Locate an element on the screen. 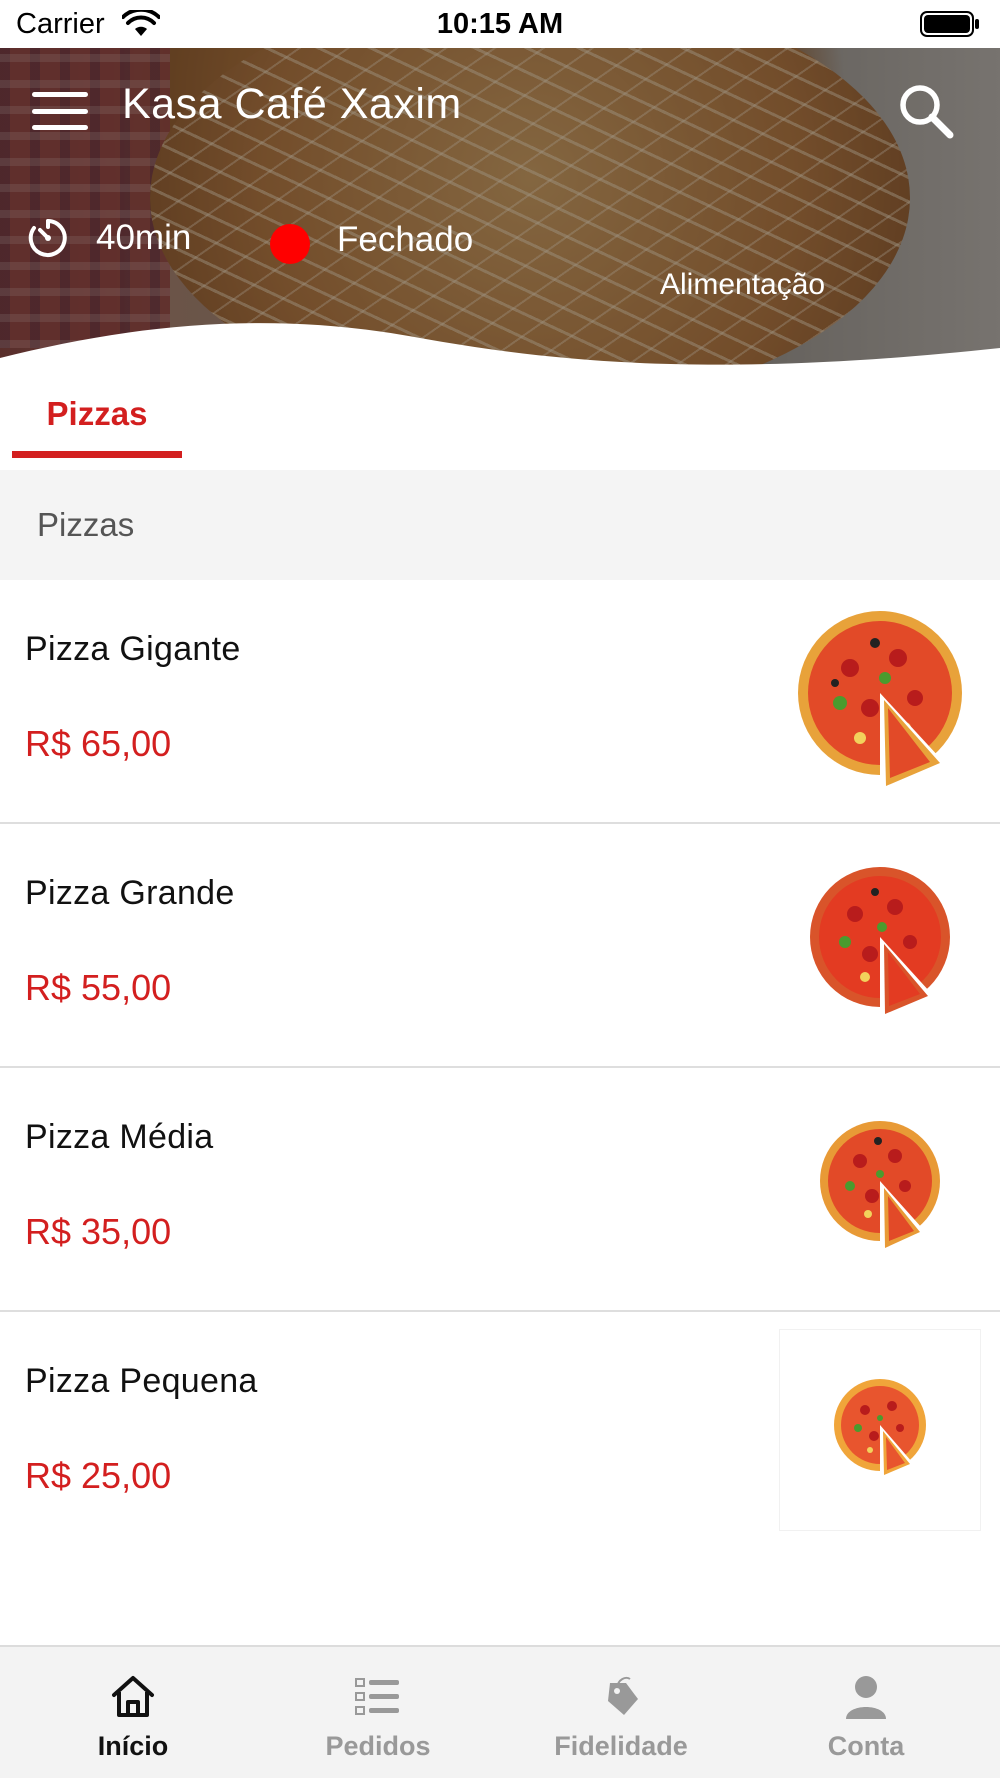 The height and width of the screenshot is (1778, 1000). menu-icon is located at coordinates (60, 111).